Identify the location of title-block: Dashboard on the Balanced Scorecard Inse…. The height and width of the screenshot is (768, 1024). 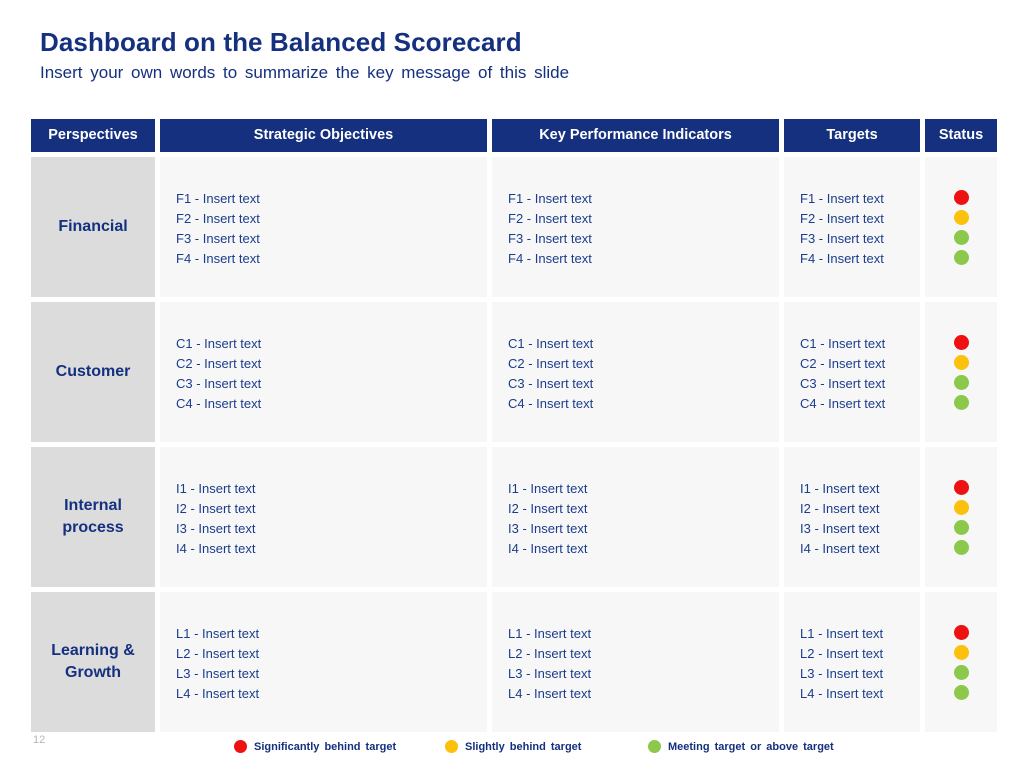
(510, 55).